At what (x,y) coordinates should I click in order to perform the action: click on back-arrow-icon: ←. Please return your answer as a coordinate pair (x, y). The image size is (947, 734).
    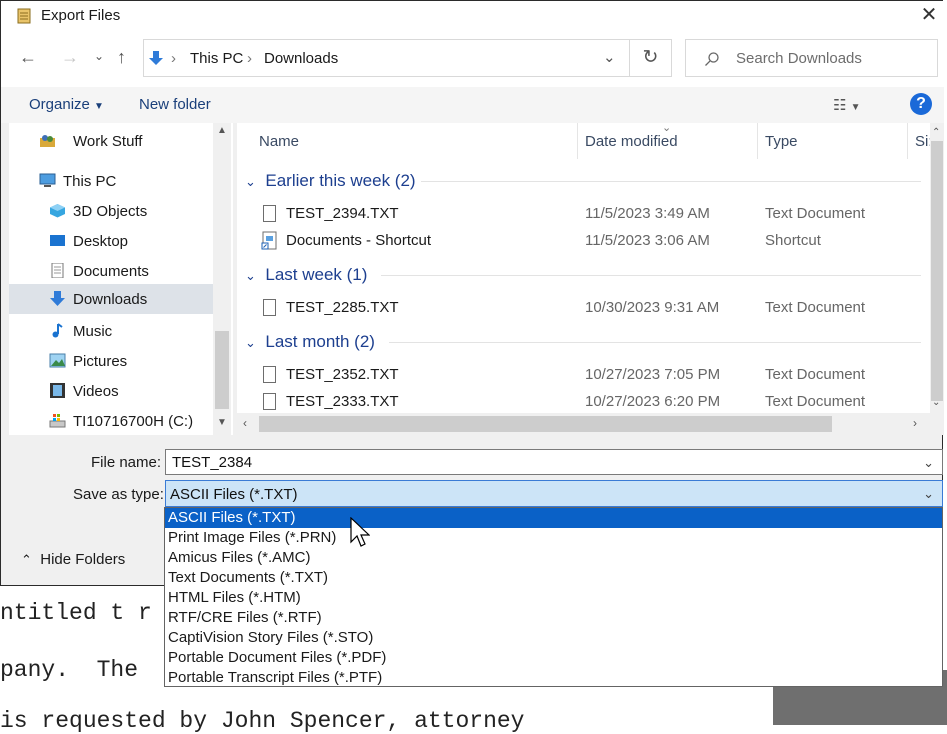
    Looking at the image, I should click on (28, 57).